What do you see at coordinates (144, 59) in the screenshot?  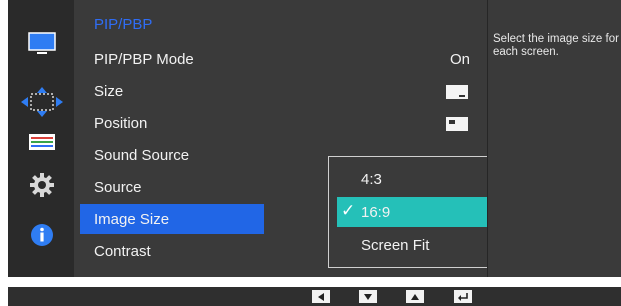 I see `menu-item-label: PIP/PBP Mode` at bounding box center [144, 59].